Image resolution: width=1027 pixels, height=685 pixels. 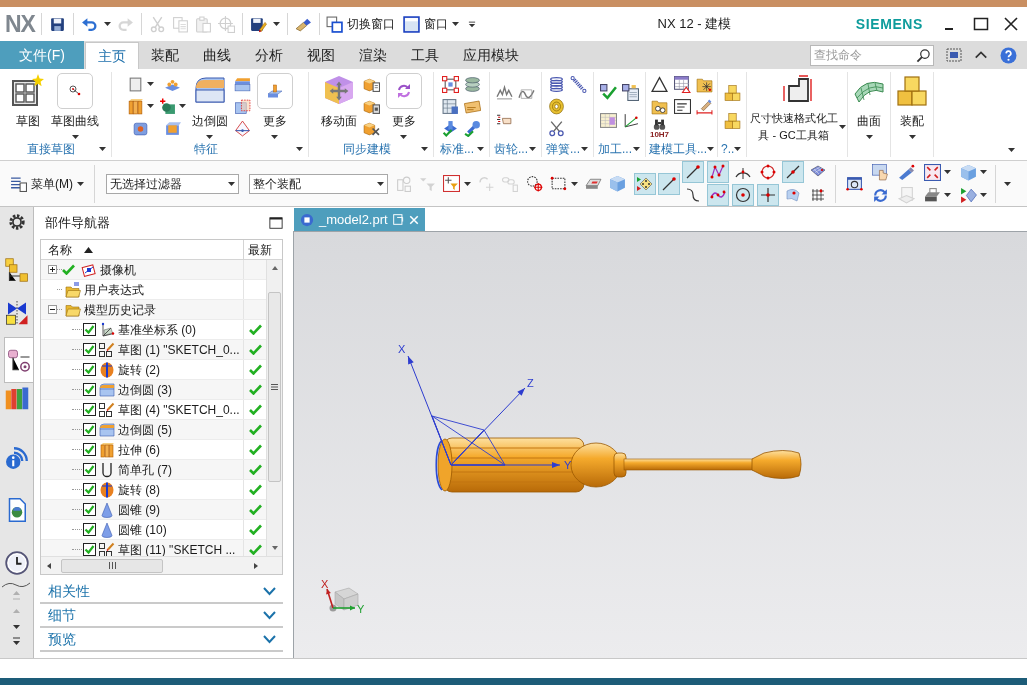 What do you see at coordinates (338, 100) in the screenshot?
I see `ribbon-button: 移动面` at bounding box center [338, 100].